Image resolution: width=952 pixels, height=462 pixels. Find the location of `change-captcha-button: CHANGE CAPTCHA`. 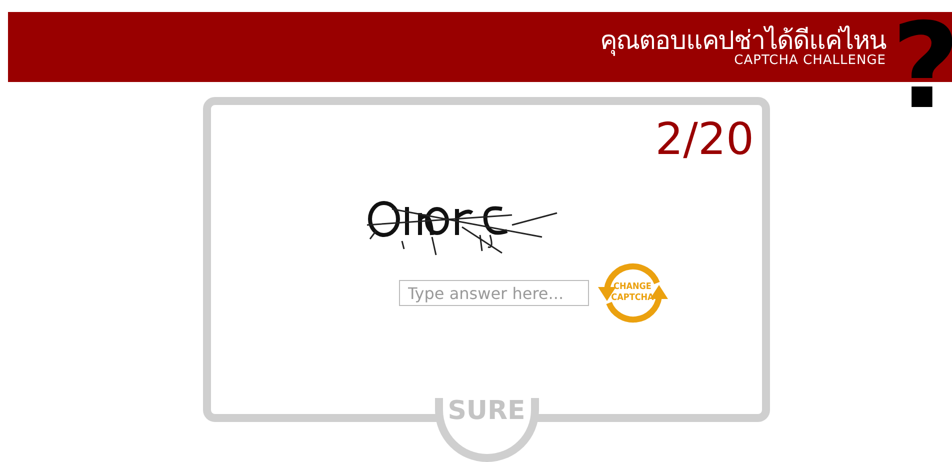

change-captcha-button: CHANGE CAPTCHA is located at coordinates (632, 293).